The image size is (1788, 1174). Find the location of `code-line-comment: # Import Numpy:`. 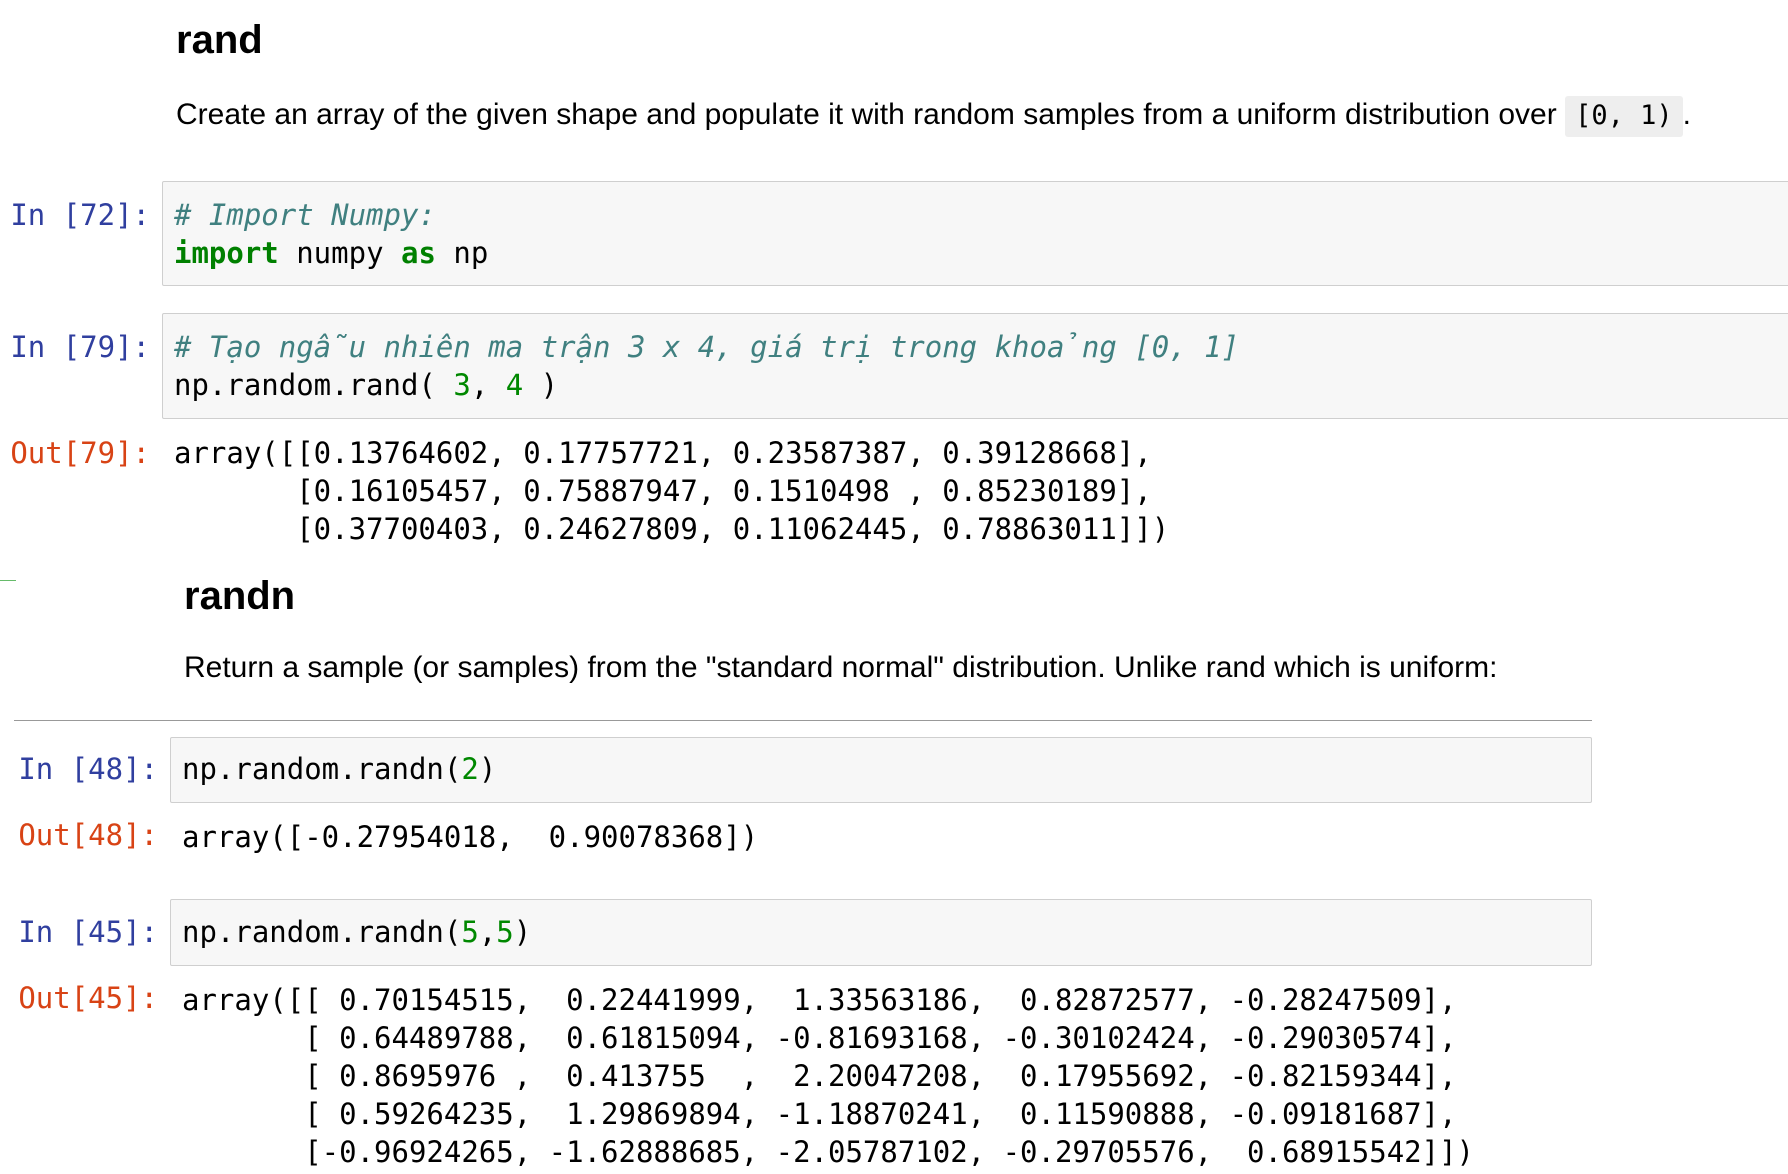

code-line-comment: # Import Numpy: is located at coordinates (305, 215).